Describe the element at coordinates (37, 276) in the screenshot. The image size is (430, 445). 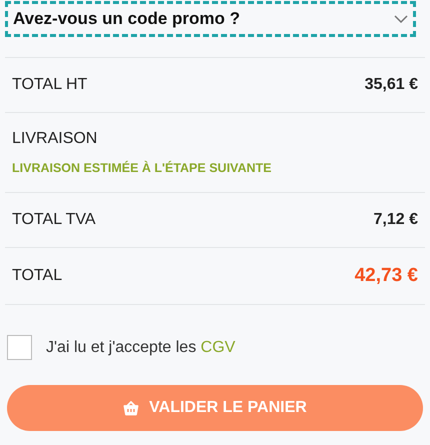
I see `row-label: TOTAL` at that location.